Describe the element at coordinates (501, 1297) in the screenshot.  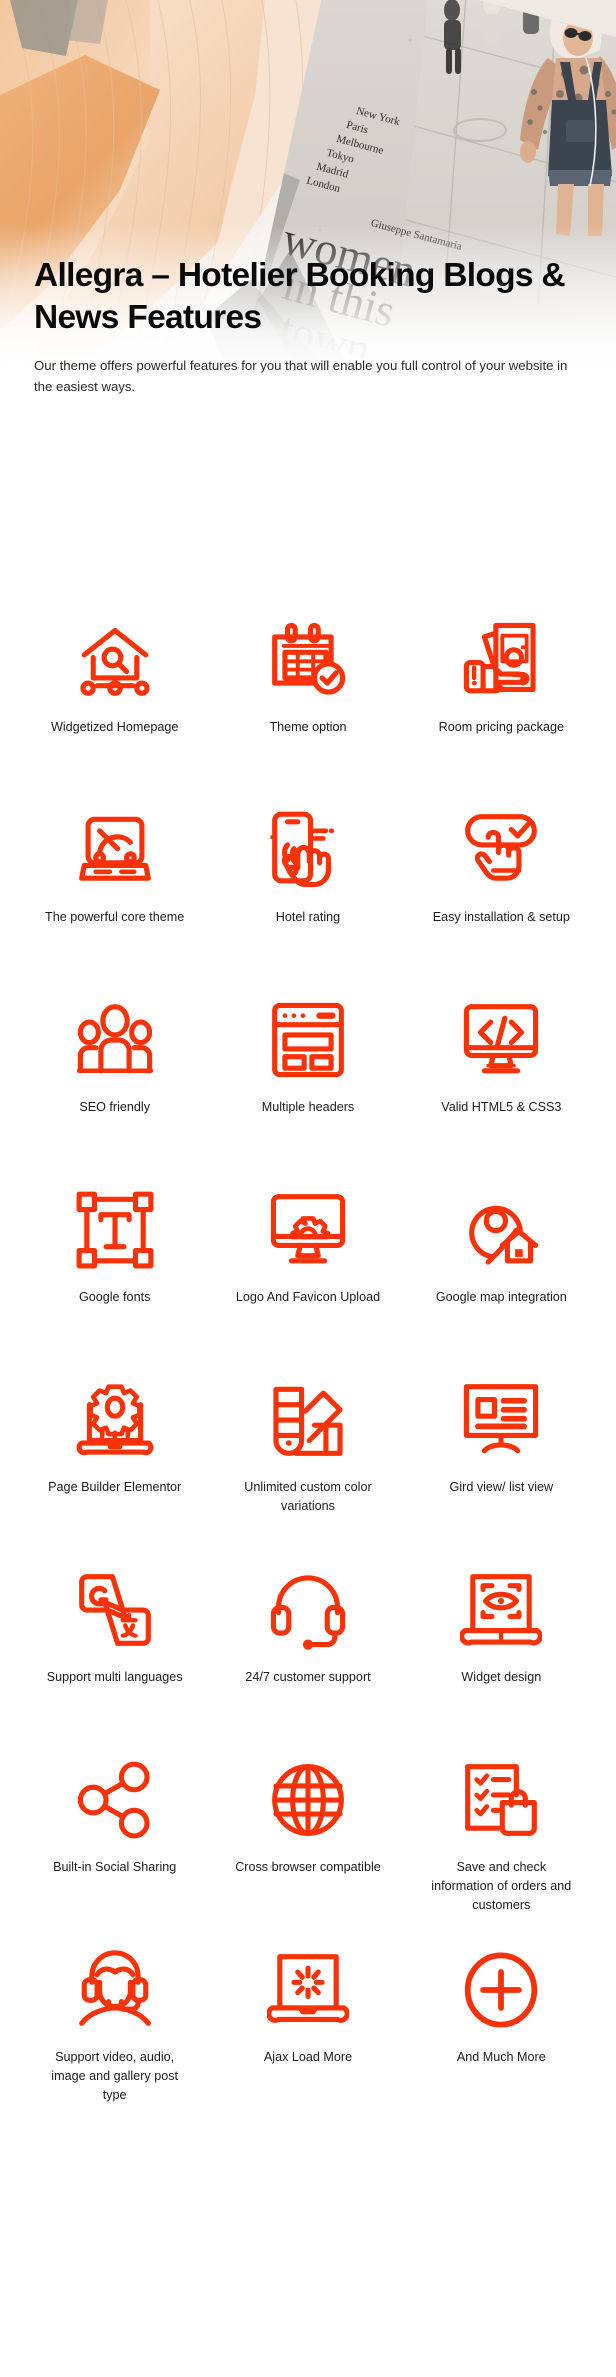
I see `feature-label: Google map integration` at that location.